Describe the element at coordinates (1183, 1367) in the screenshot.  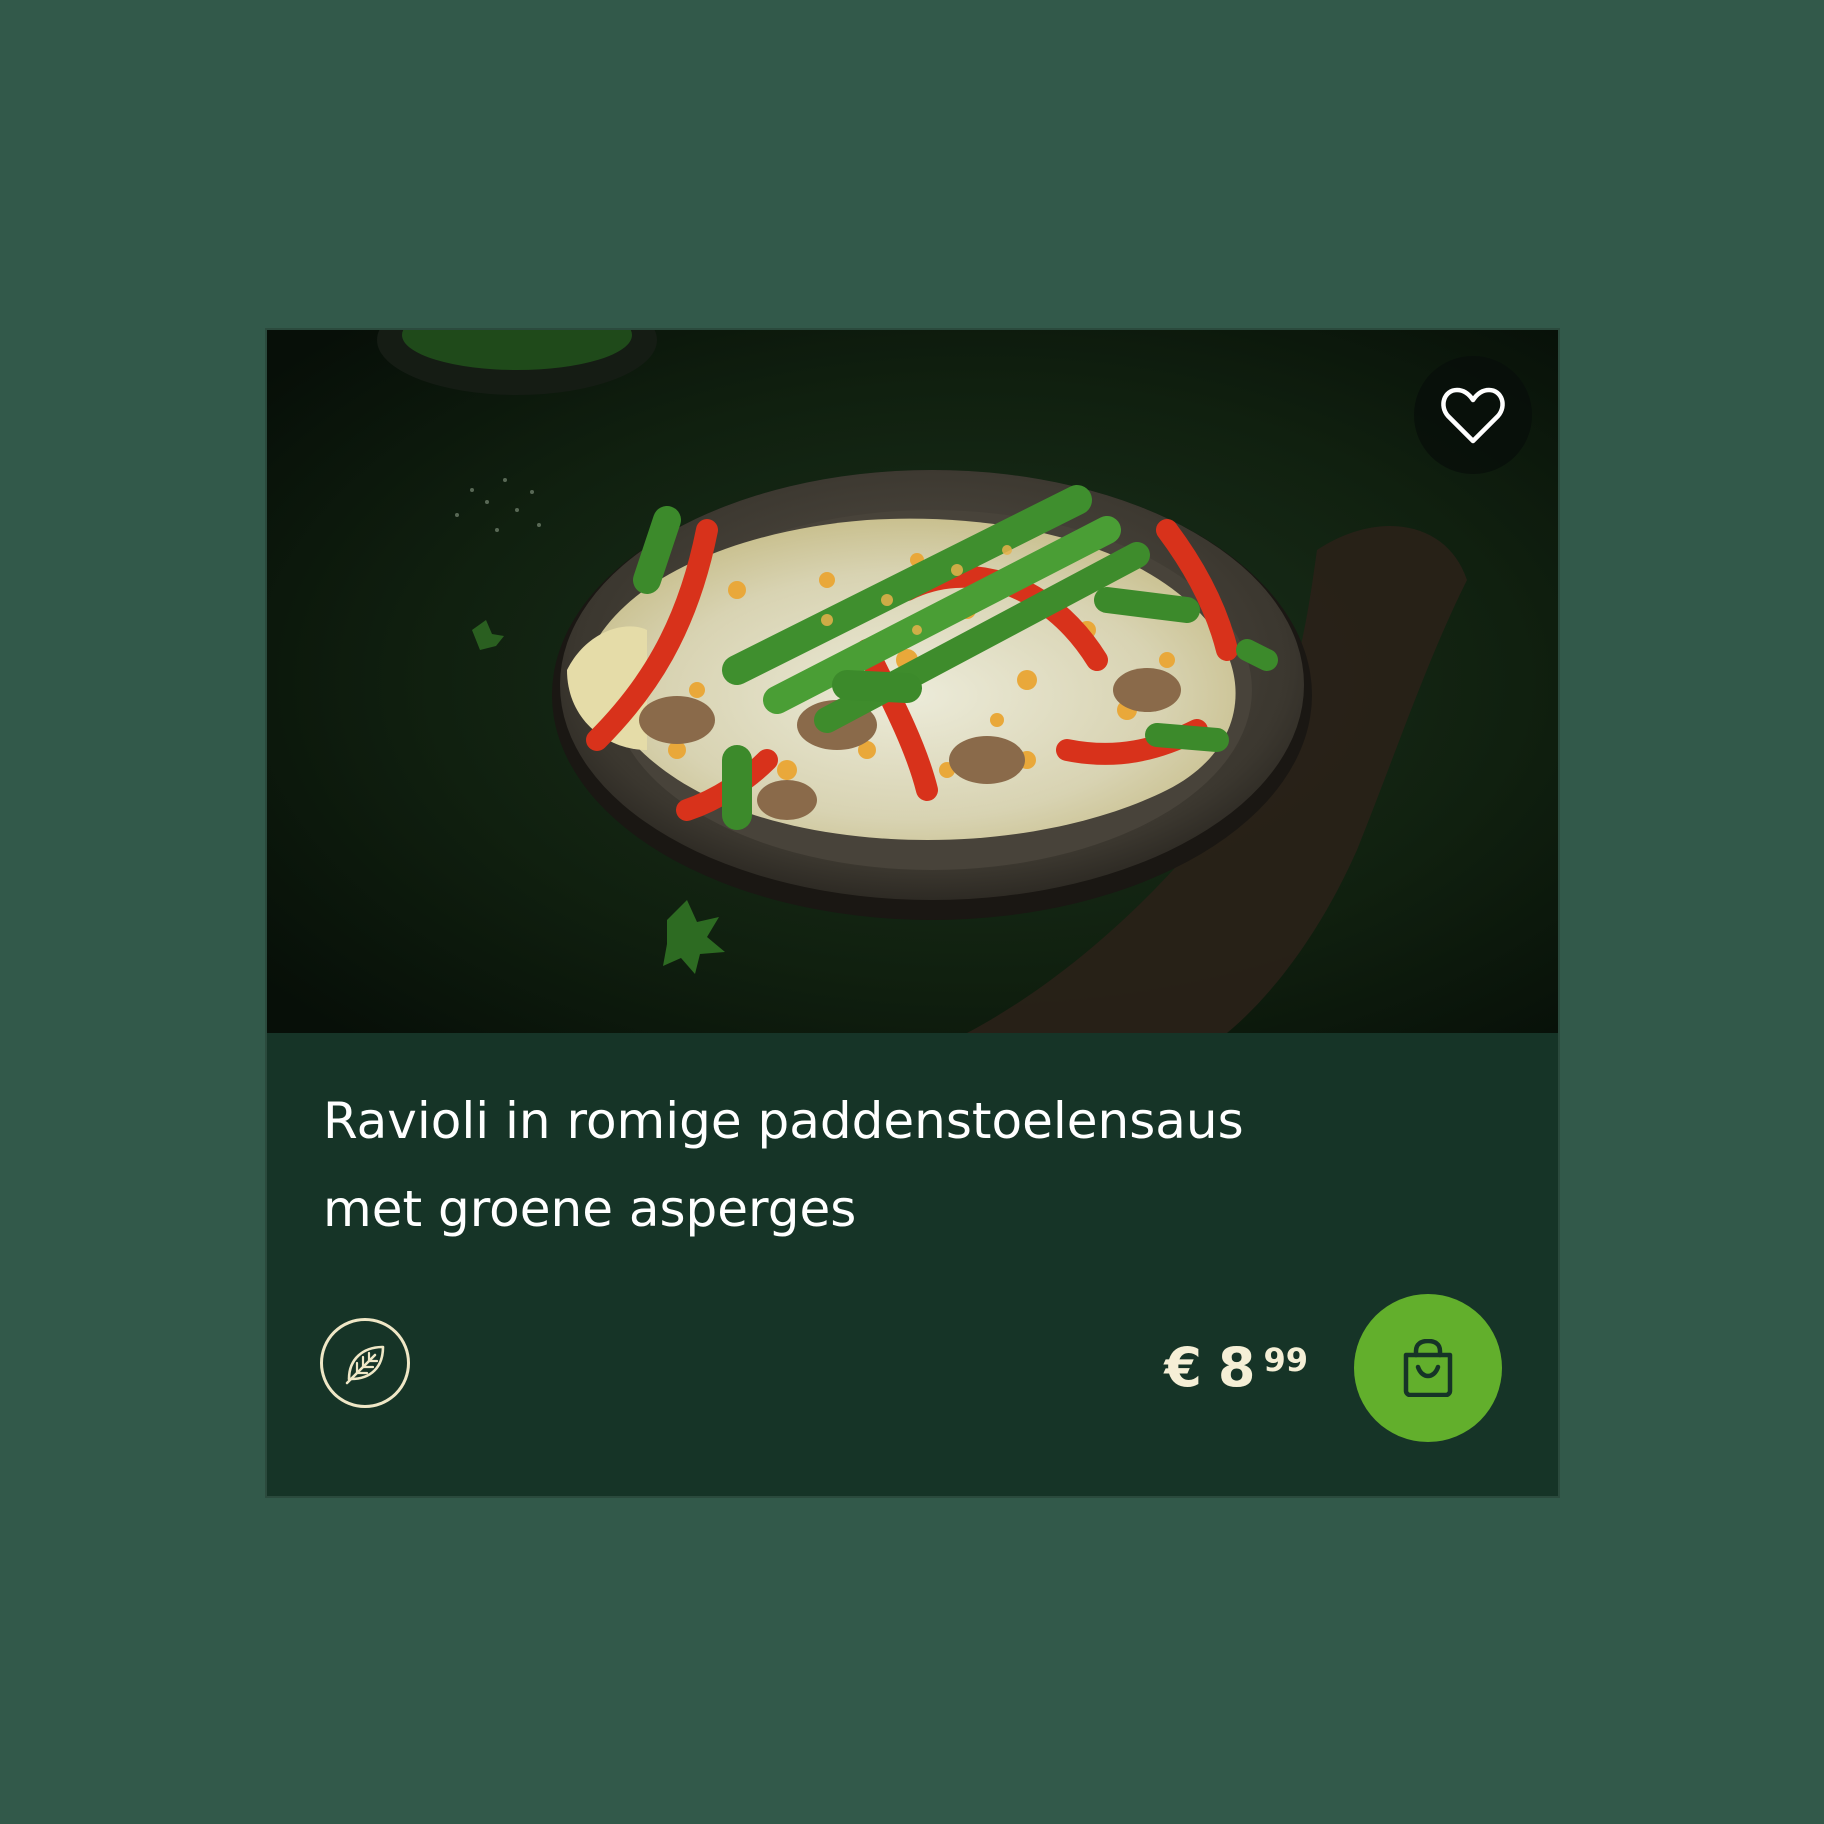
I see `price-currency: €` at that location.